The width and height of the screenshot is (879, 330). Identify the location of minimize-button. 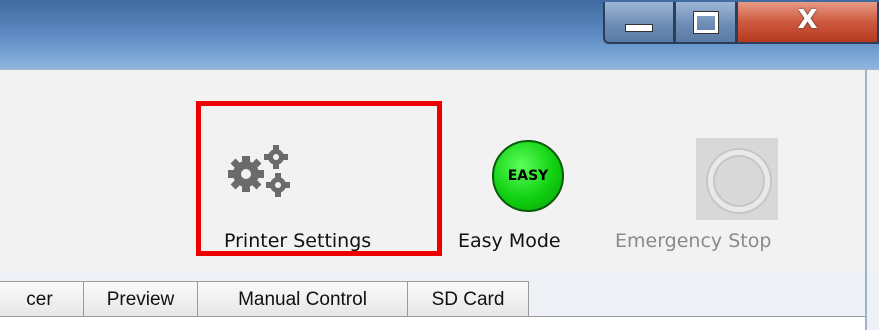
(639, 23).